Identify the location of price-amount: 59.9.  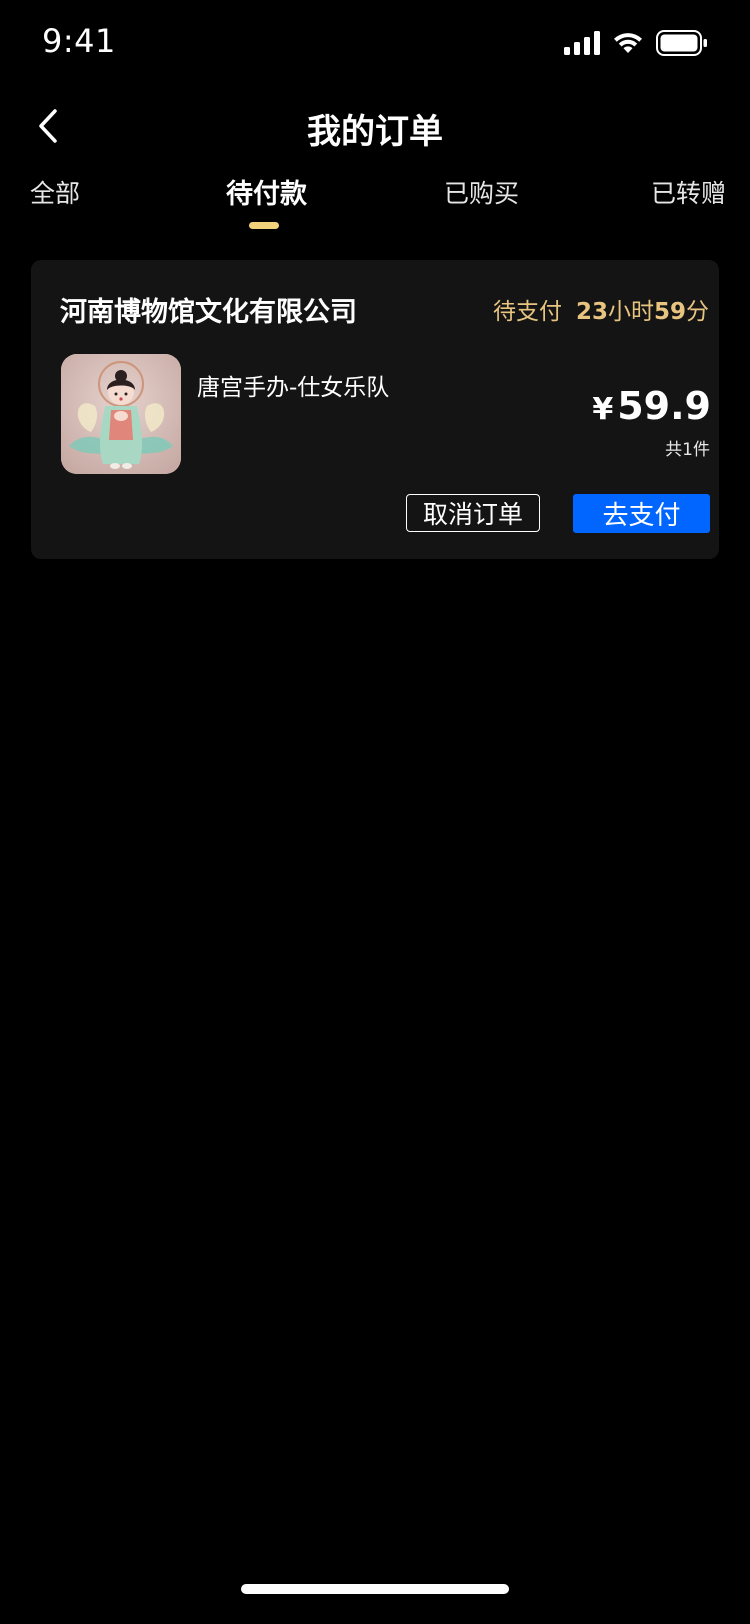
(664, 406).